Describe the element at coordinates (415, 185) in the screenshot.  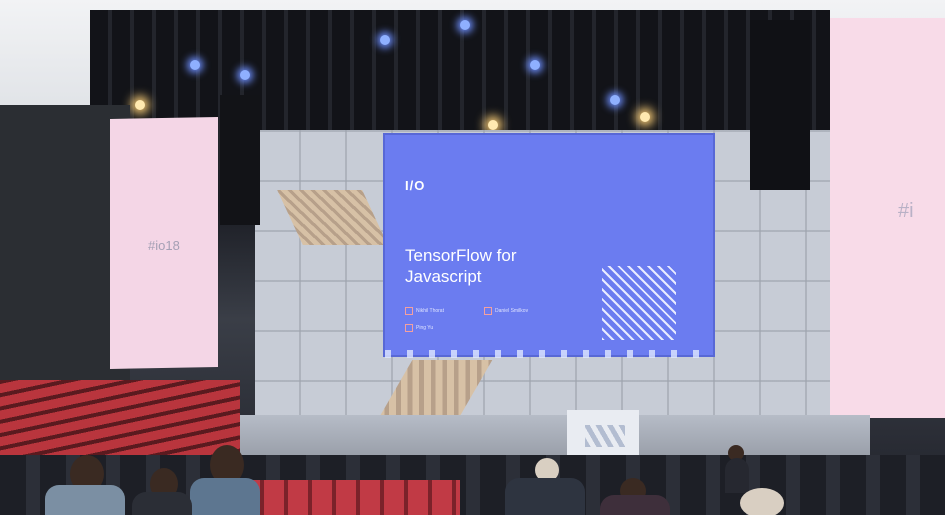
I see `io-logo: I/O` at that location.